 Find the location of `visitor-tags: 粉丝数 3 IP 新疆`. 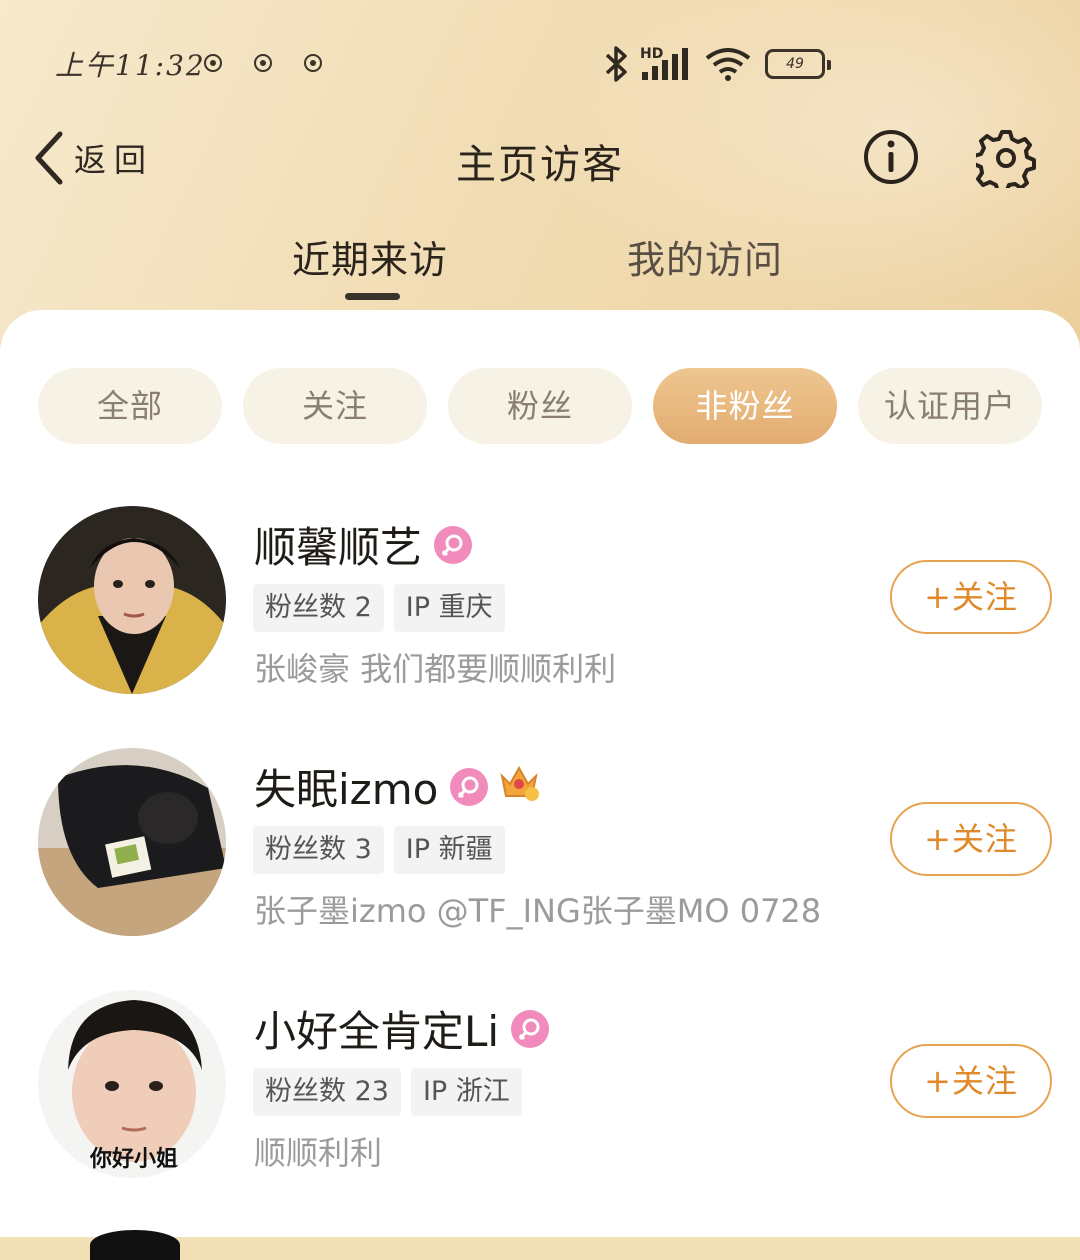

visitor-tags: 粉丝数 3 IP 新疆 is located at coordinates (379, 850).